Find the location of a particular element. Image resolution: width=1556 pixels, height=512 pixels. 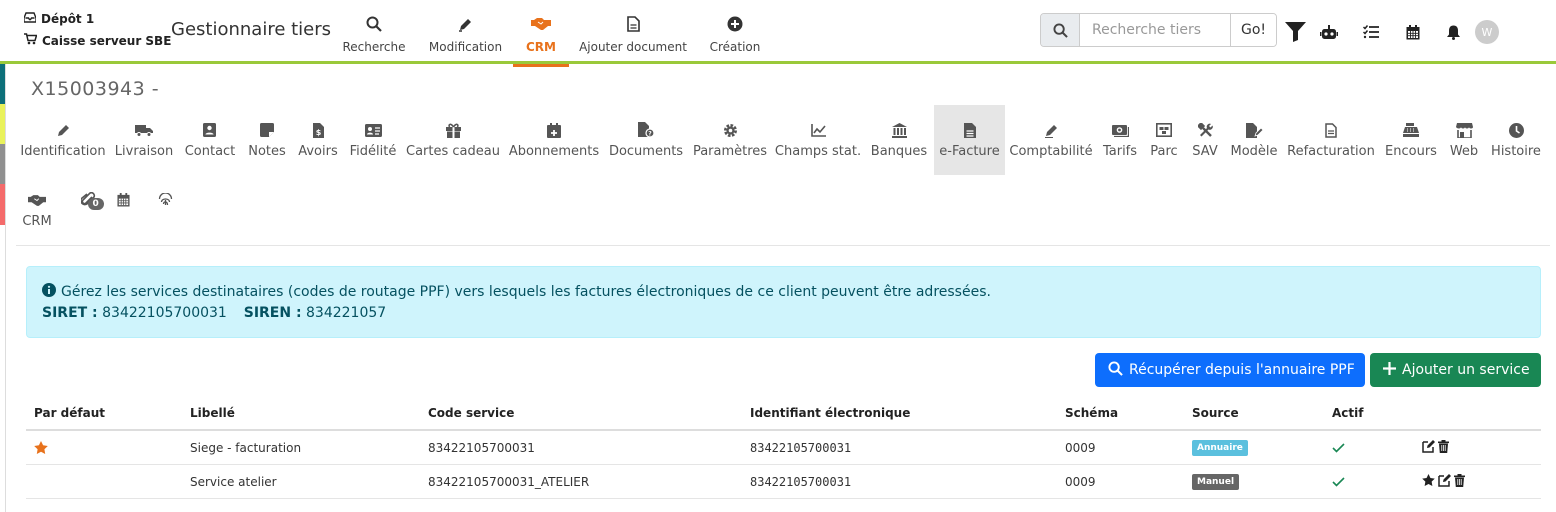

tab-abonnements: Abonnements is located at coordinates (554, 140).